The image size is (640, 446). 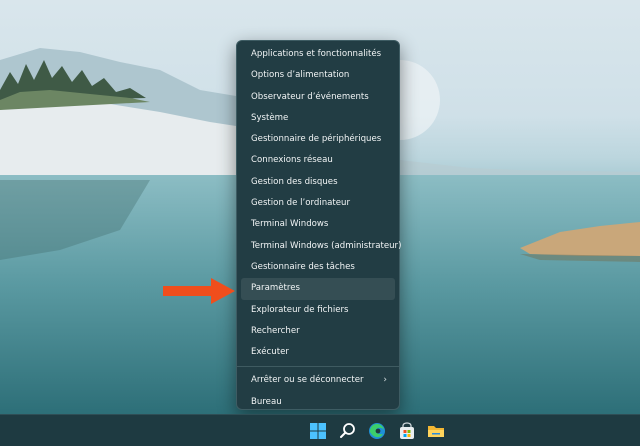 I want to click on menu-item-run: Exécuter, so click(x=318, y=352).